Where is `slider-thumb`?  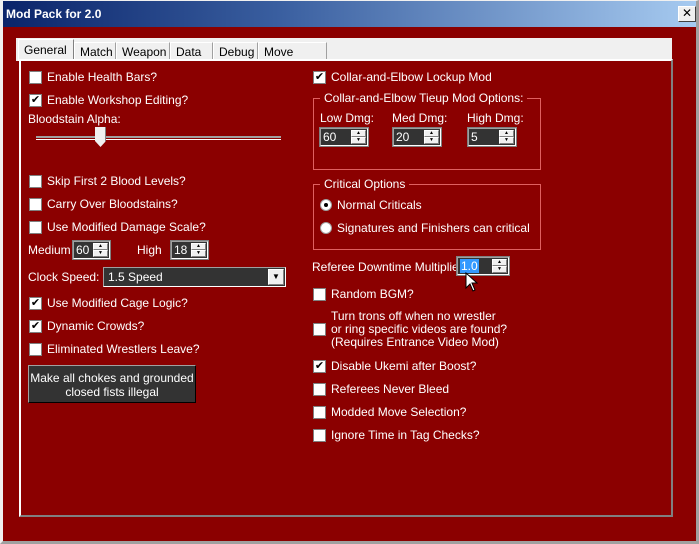 slider-thumb is located at coordinates (100, 137).